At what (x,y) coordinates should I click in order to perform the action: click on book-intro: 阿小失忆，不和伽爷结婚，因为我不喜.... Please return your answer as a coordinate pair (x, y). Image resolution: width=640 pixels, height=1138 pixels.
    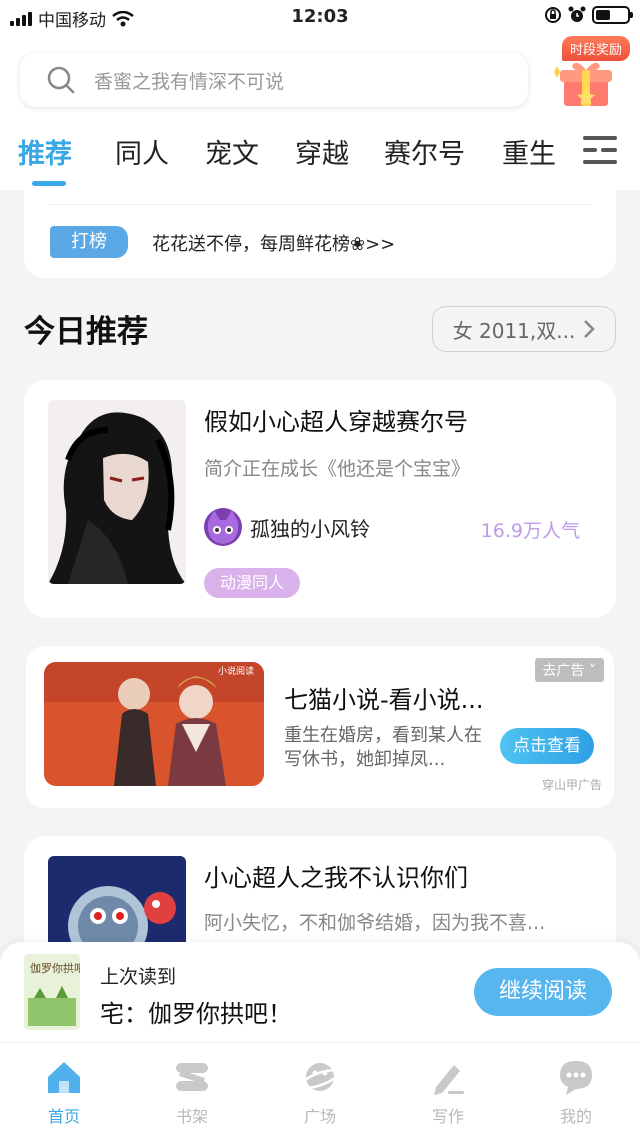
    Looking at the image, I should click on (375, 923).